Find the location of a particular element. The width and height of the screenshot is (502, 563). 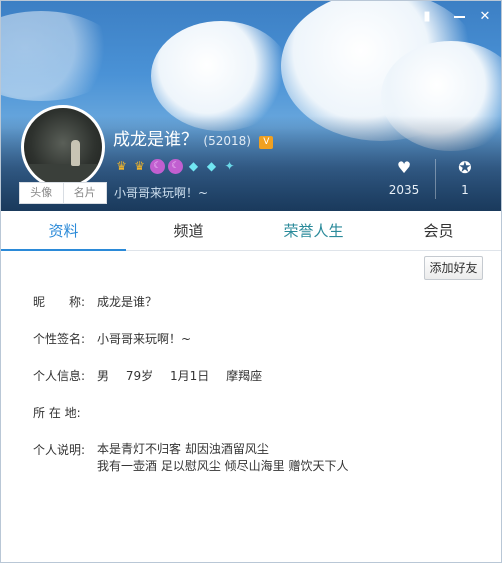

description-line: 我有一壶酒 足以慰风尘 倾尽山海里 赠饮天下人 is located at coordinates (223, 466).